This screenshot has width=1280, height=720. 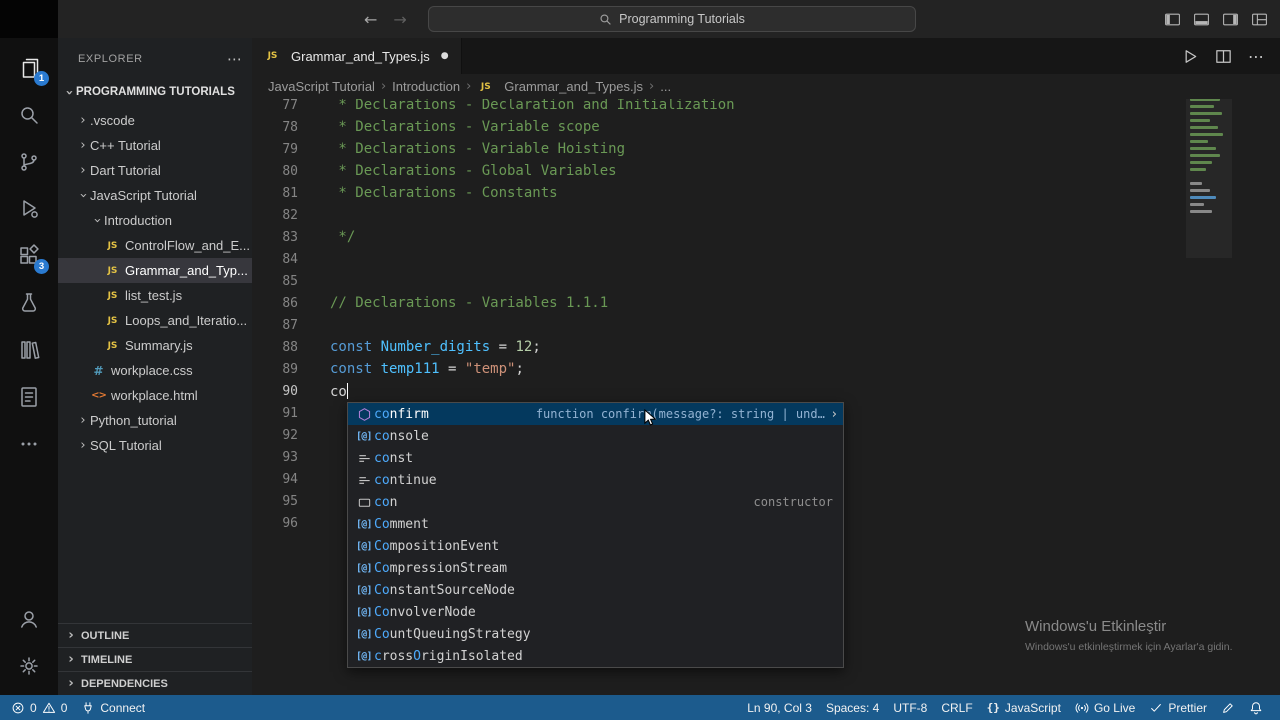 What do you see at coordinates (290, 435) in the screenshot?
I see `line-number: 92` at bounding box center [290, 435].